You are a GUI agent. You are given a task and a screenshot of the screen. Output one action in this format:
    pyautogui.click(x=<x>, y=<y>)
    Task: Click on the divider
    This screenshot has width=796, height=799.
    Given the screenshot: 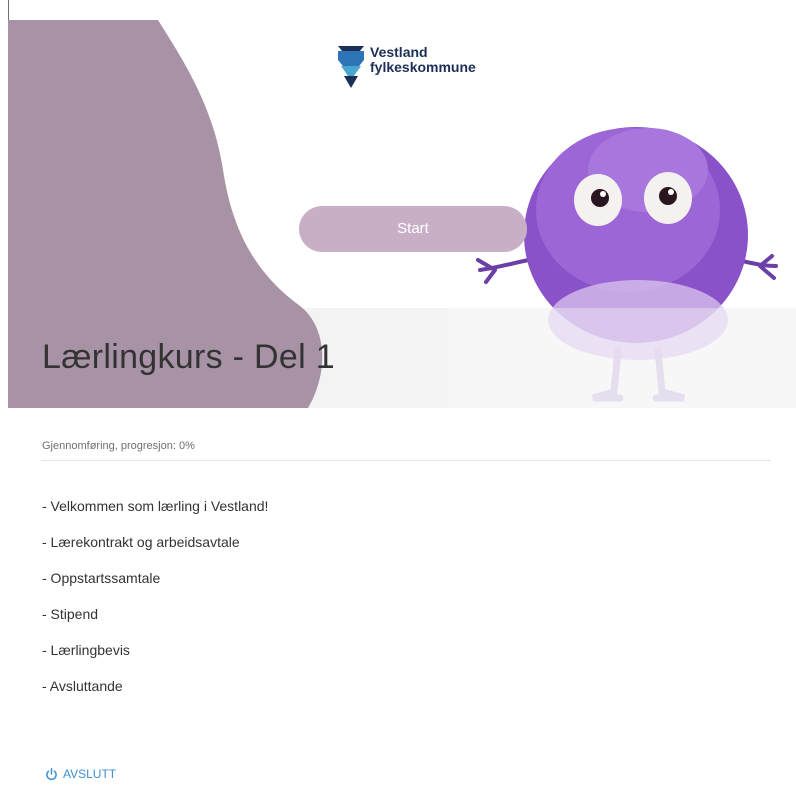 What is the action you would take?
    pyautogui.click(x=406, y=460)
    